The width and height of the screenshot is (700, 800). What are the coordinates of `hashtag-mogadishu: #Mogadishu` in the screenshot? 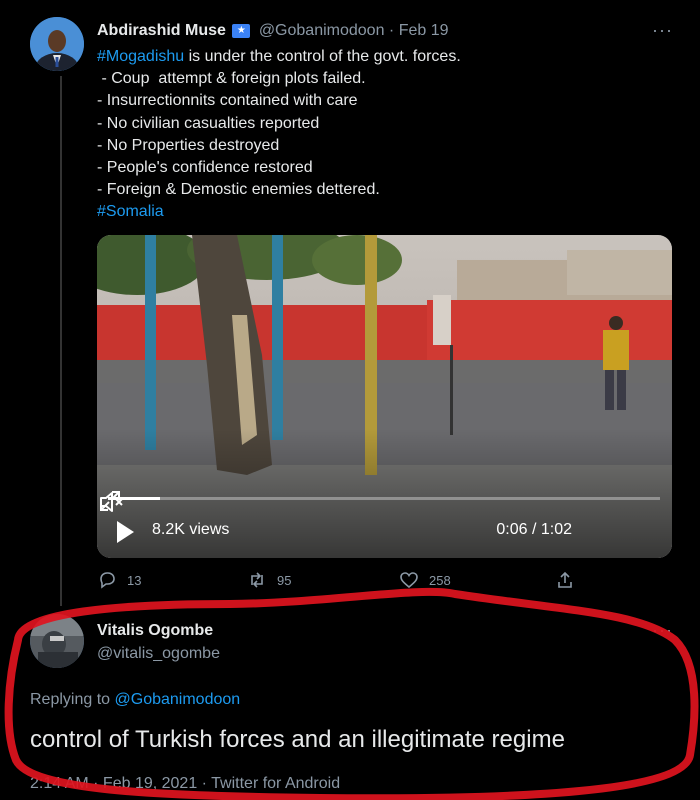 It's located at (140, 56).